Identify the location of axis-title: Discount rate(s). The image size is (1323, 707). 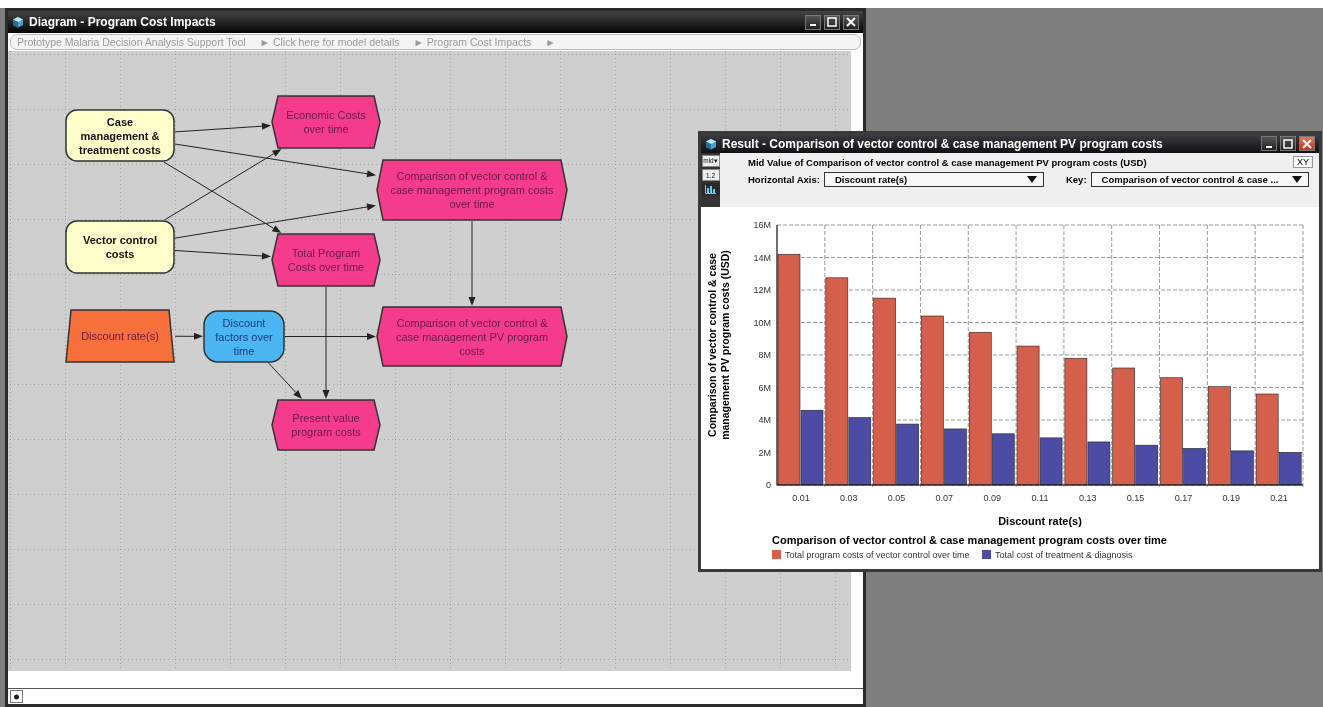
(1040, 521).